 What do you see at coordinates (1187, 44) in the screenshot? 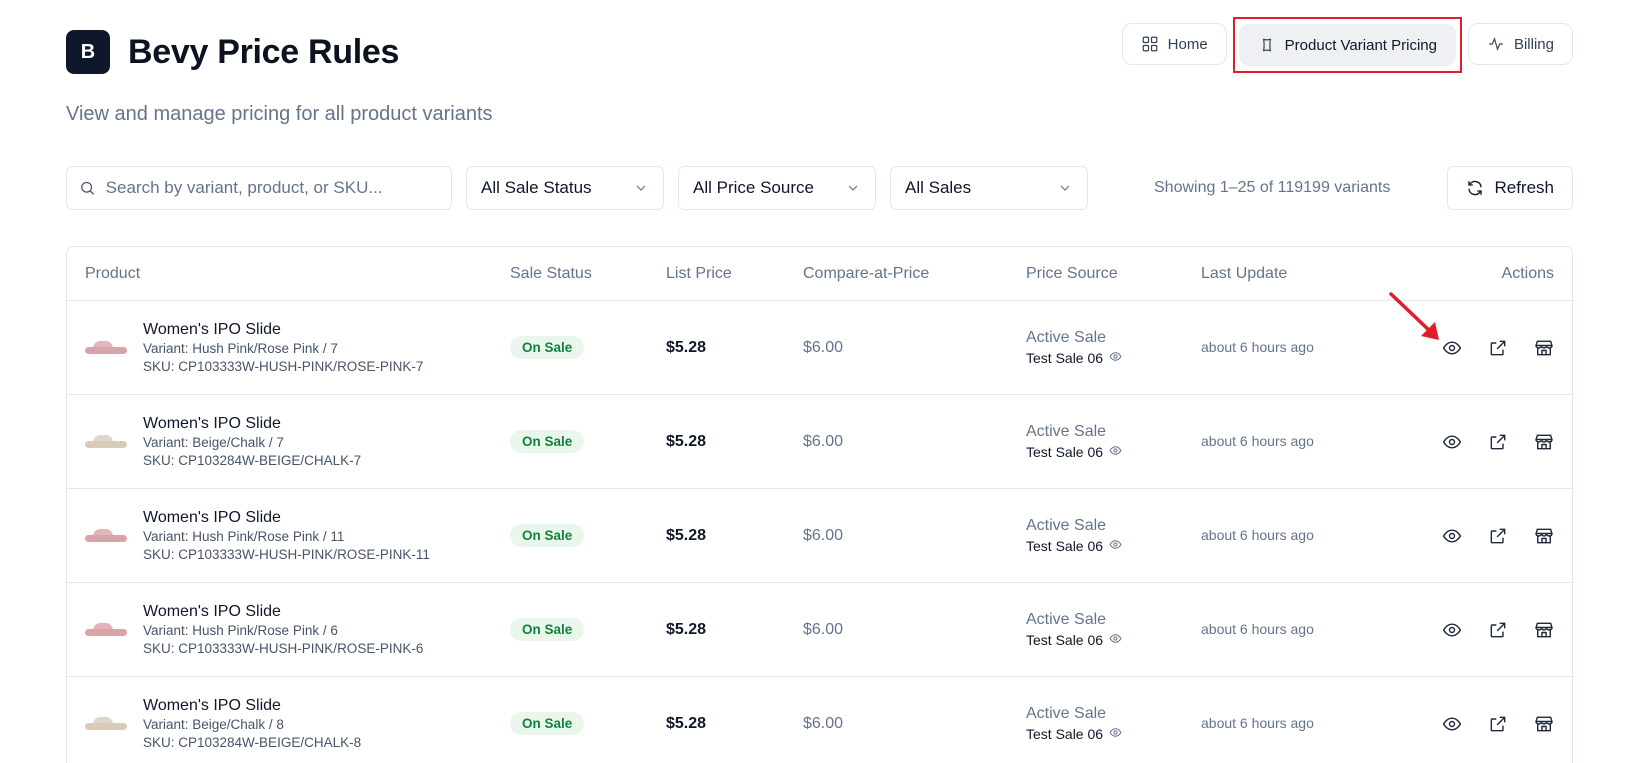
I see `nav-home-label: Home` at bounding box center [1187, 44].